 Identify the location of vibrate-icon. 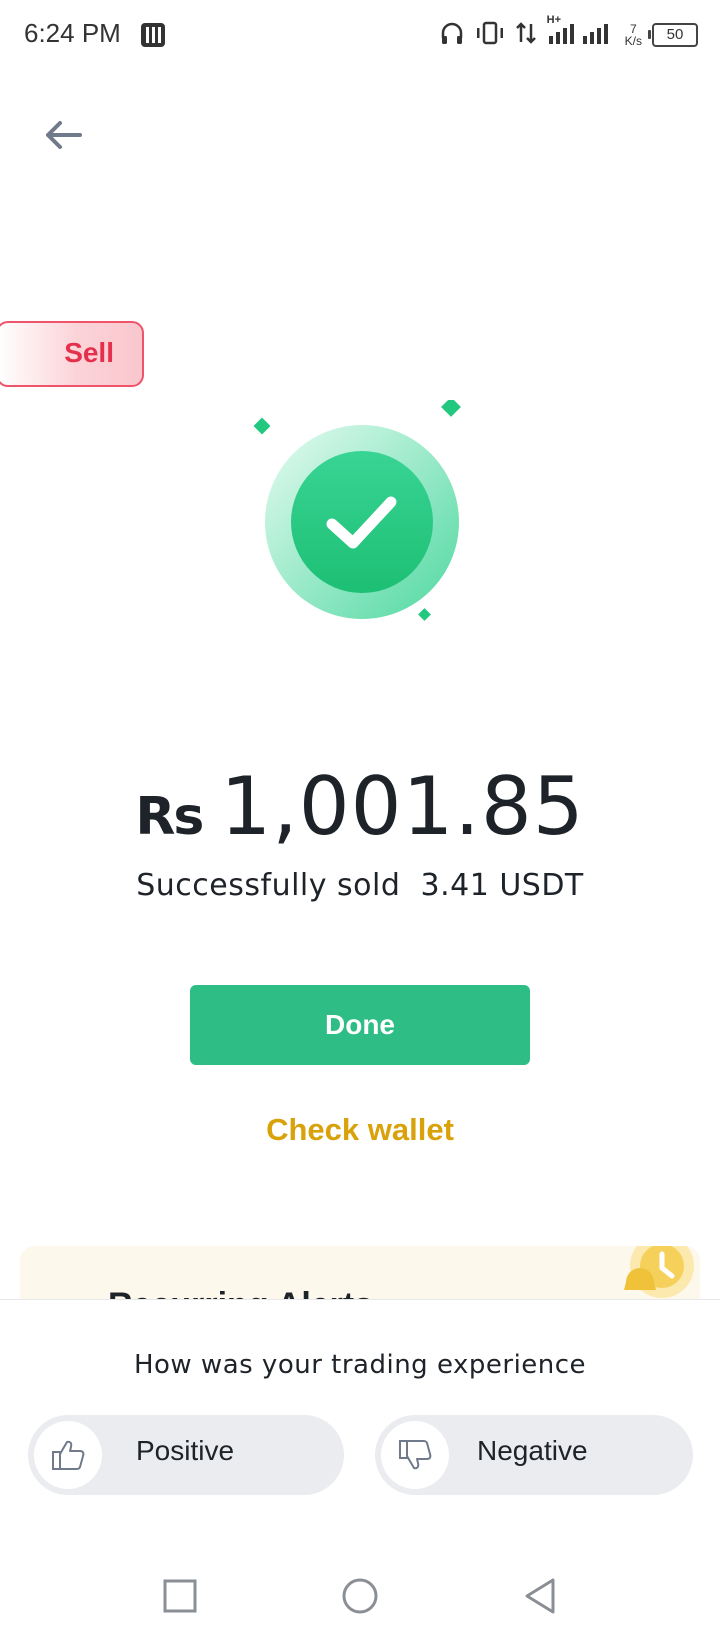
(490, 35).